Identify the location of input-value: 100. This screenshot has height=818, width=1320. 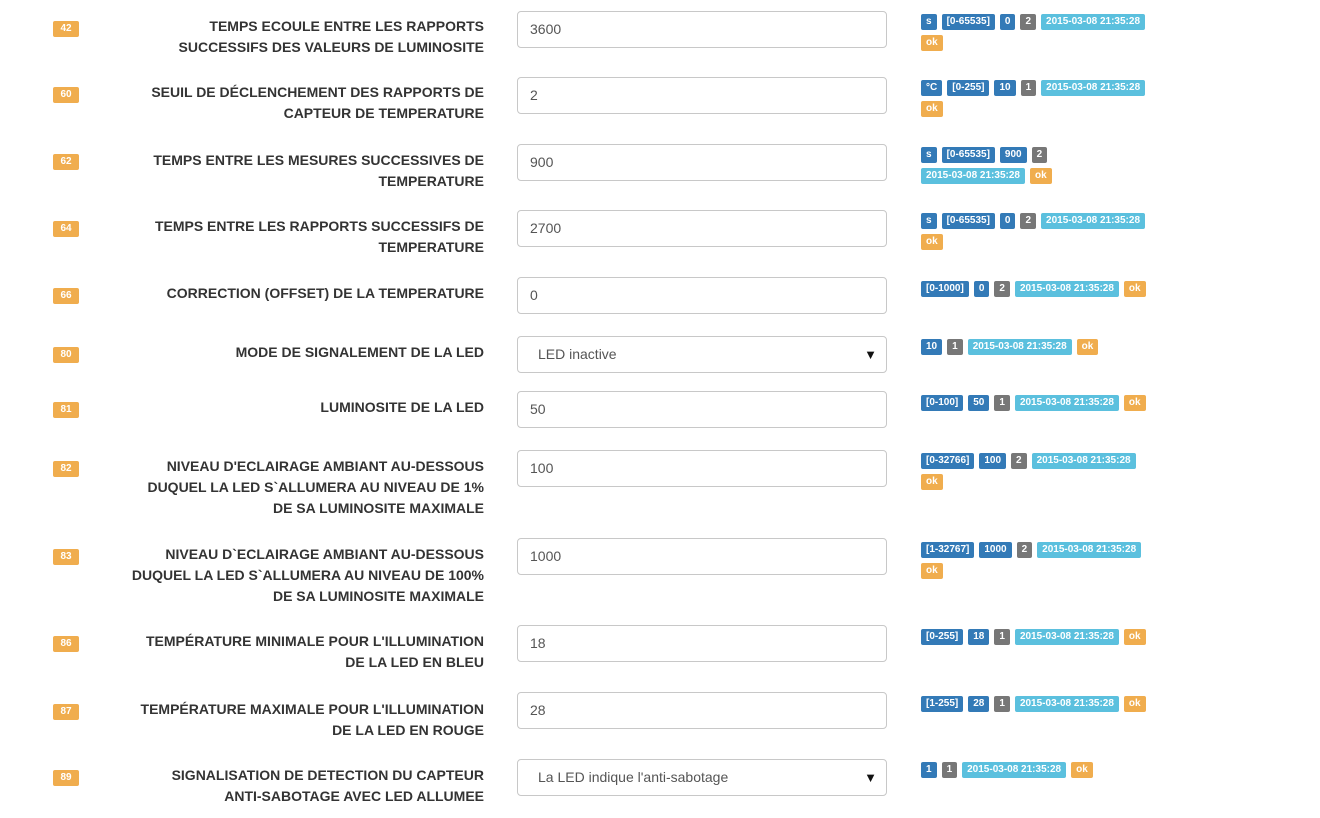
(542, 468).